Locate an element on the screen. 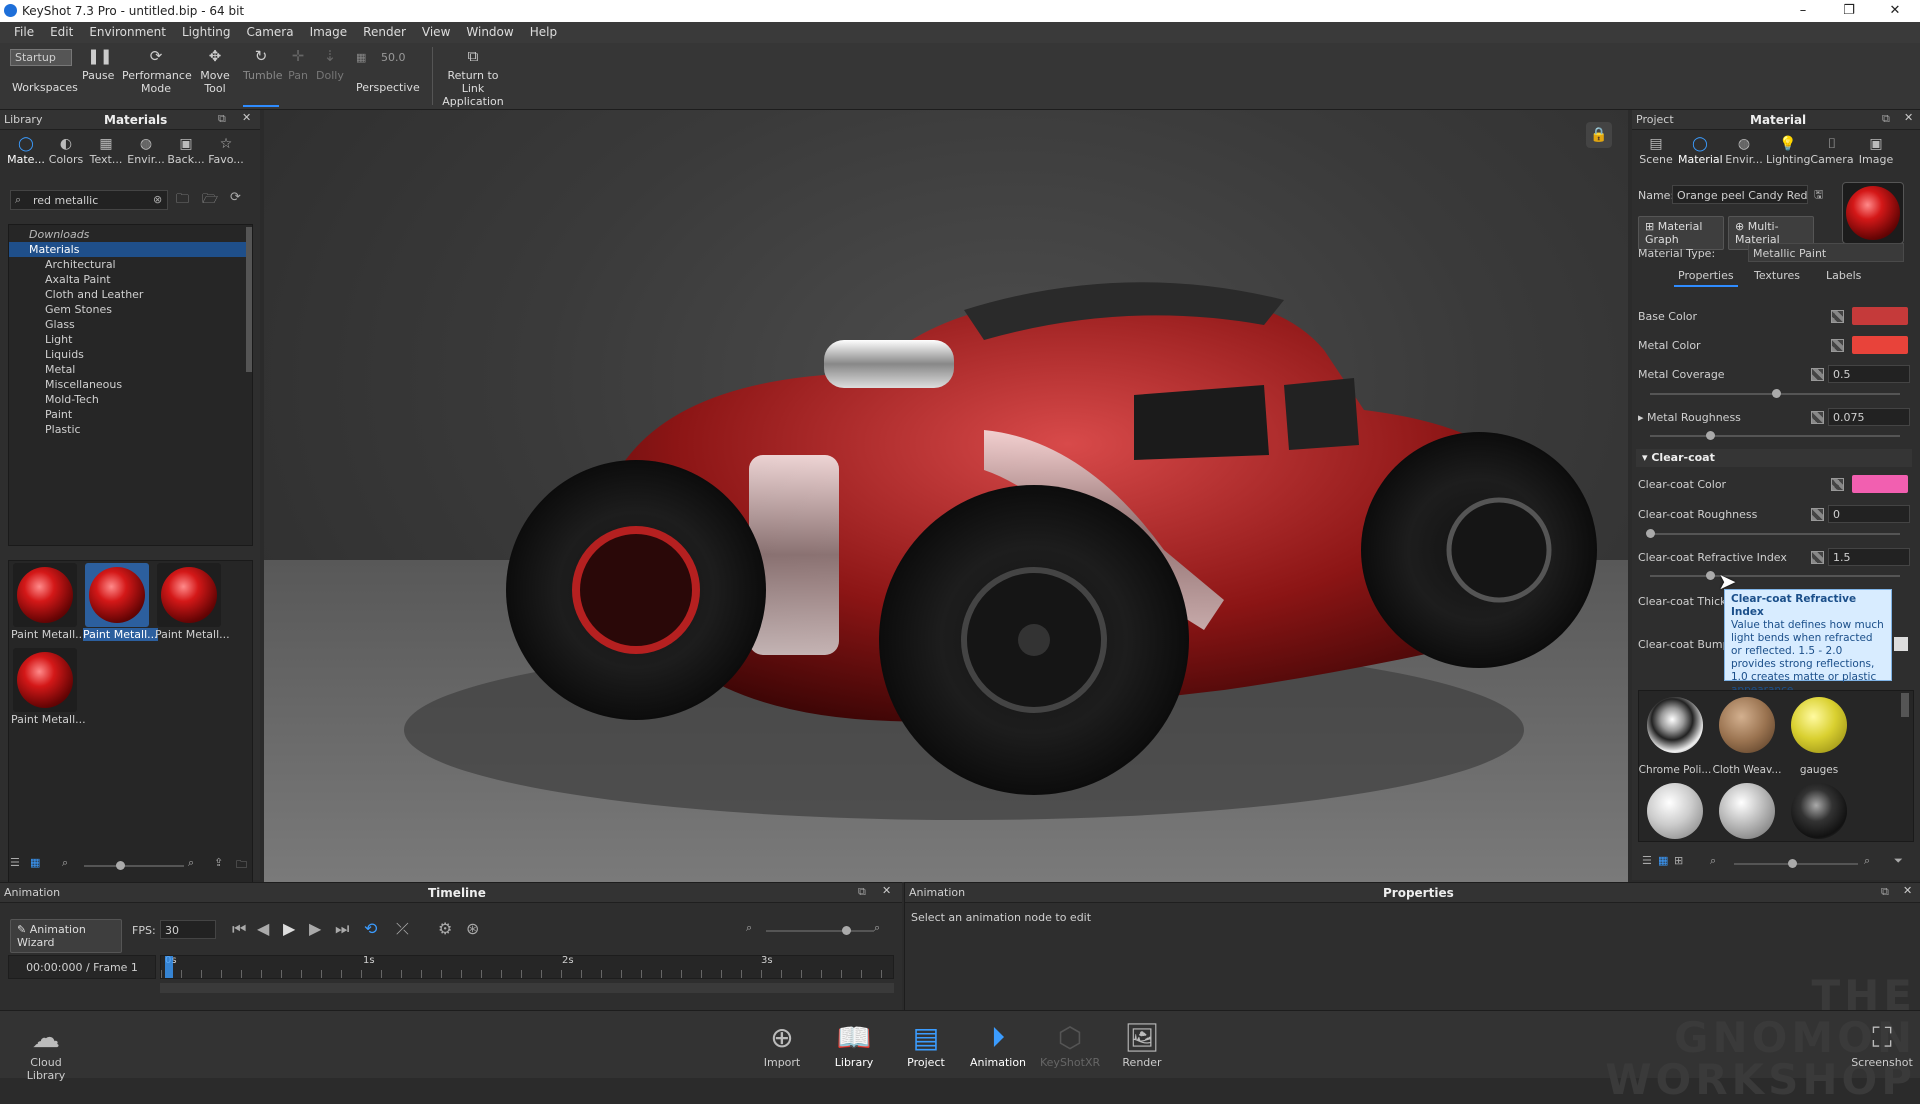 The height and width of the screenshot is (1104, 1920). list-view-icon: ☰ is located at coordinates (15, 862).